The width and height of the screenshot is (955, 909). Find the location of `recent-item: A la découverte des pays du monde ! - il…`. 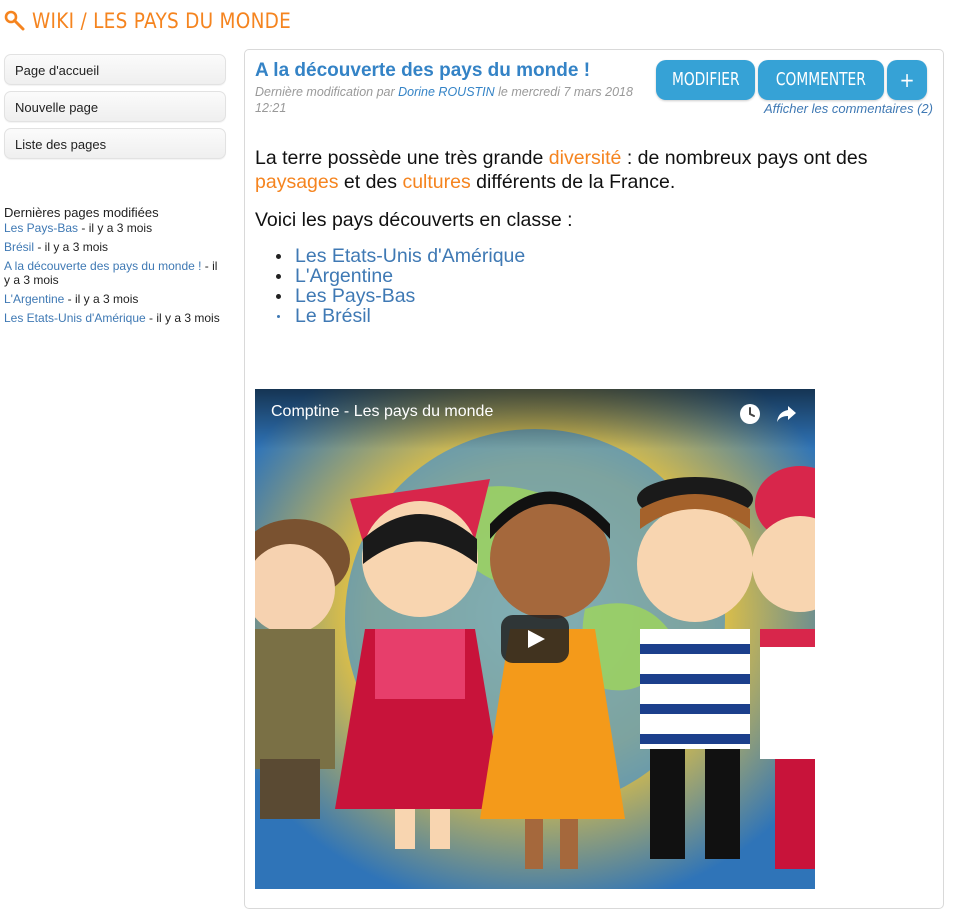

recent-item: A la découverte des pays du monde ! - il… is located at coordinates (115, 273).